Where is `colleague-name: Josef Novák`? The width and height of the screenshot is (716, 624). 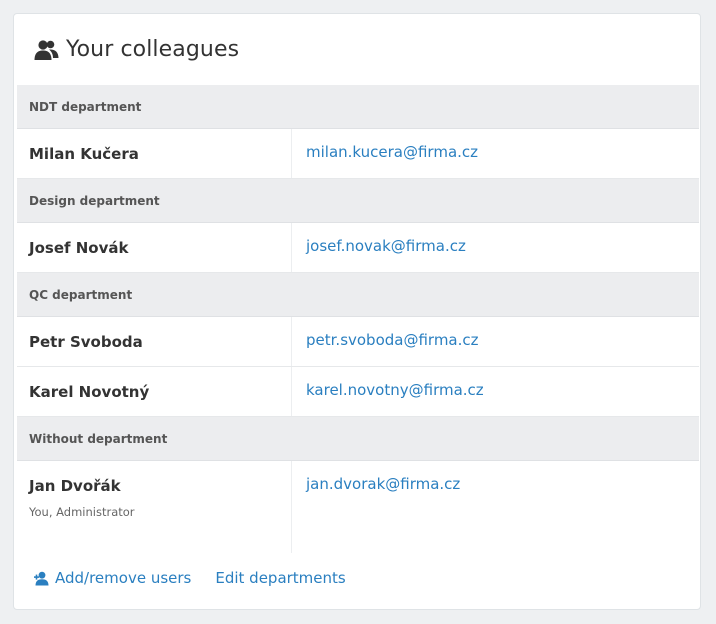
colleague-name: Josef Novák is located at coordinates (79, 248).